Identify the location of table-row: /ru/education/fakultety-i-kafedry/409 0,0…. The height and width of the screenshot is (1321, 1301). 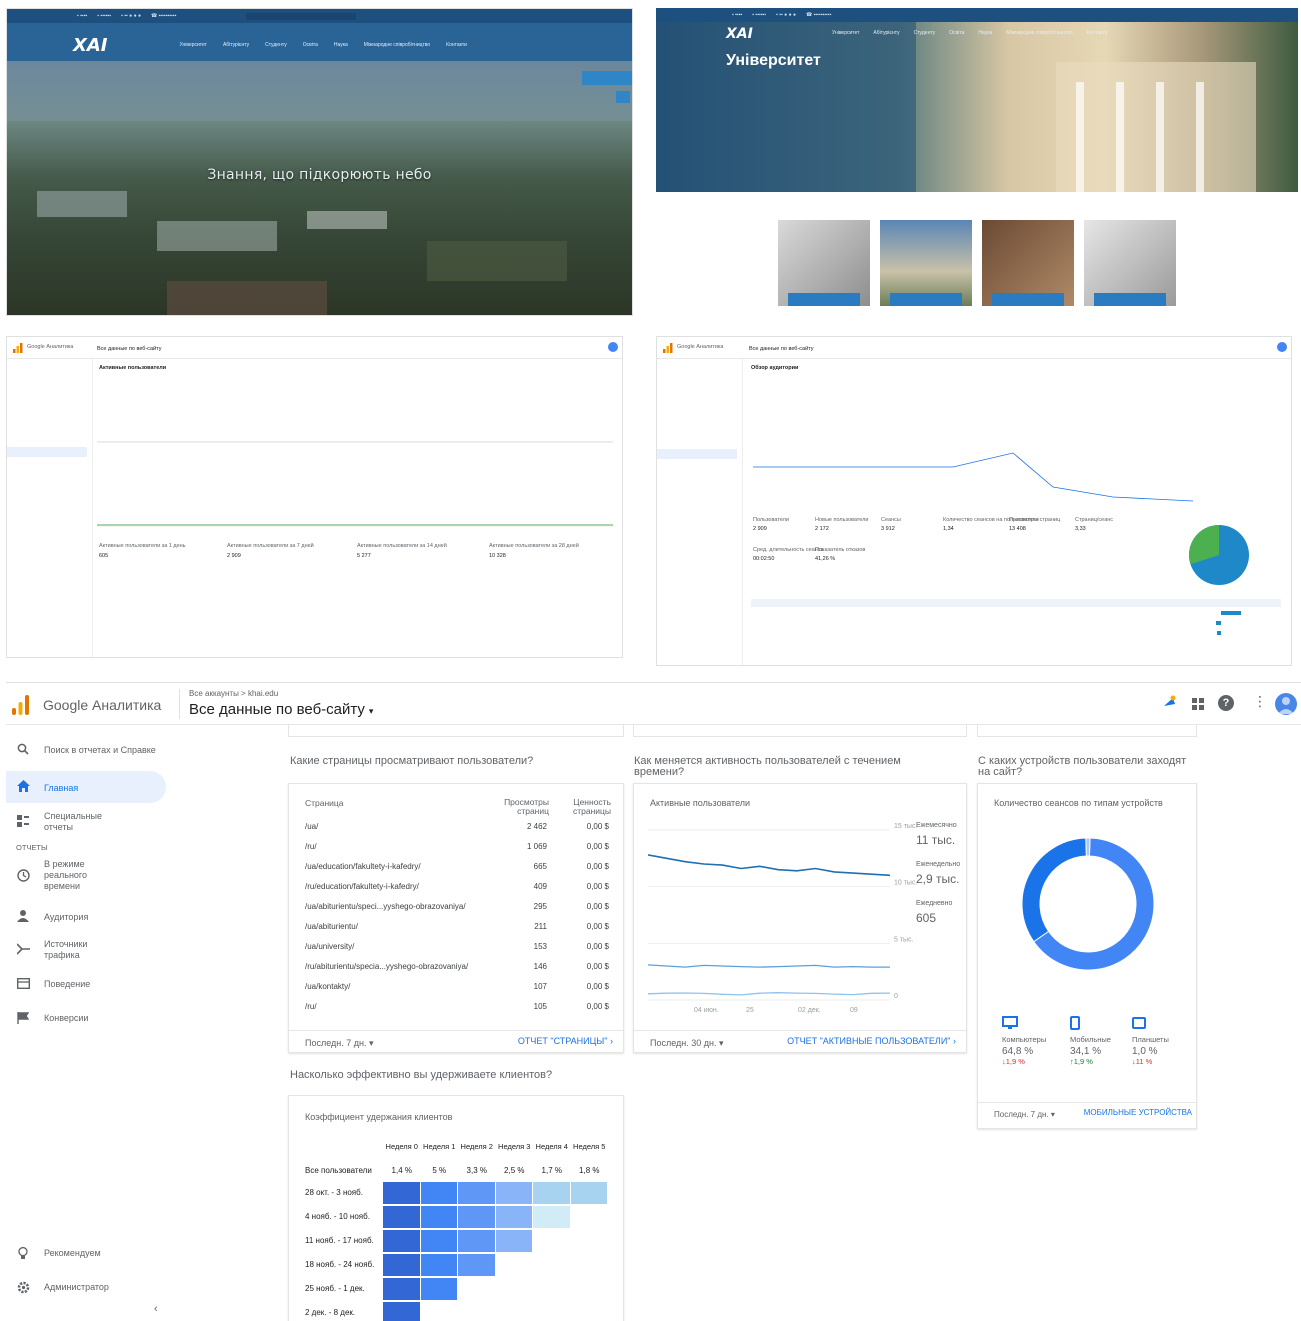
(458, 892).